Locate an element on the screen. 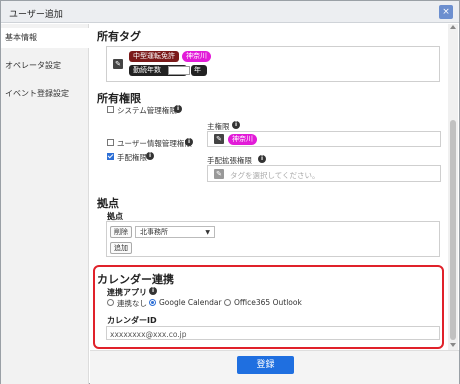  dispatch-label: 手配権限 is located at coordinates (132, 157).